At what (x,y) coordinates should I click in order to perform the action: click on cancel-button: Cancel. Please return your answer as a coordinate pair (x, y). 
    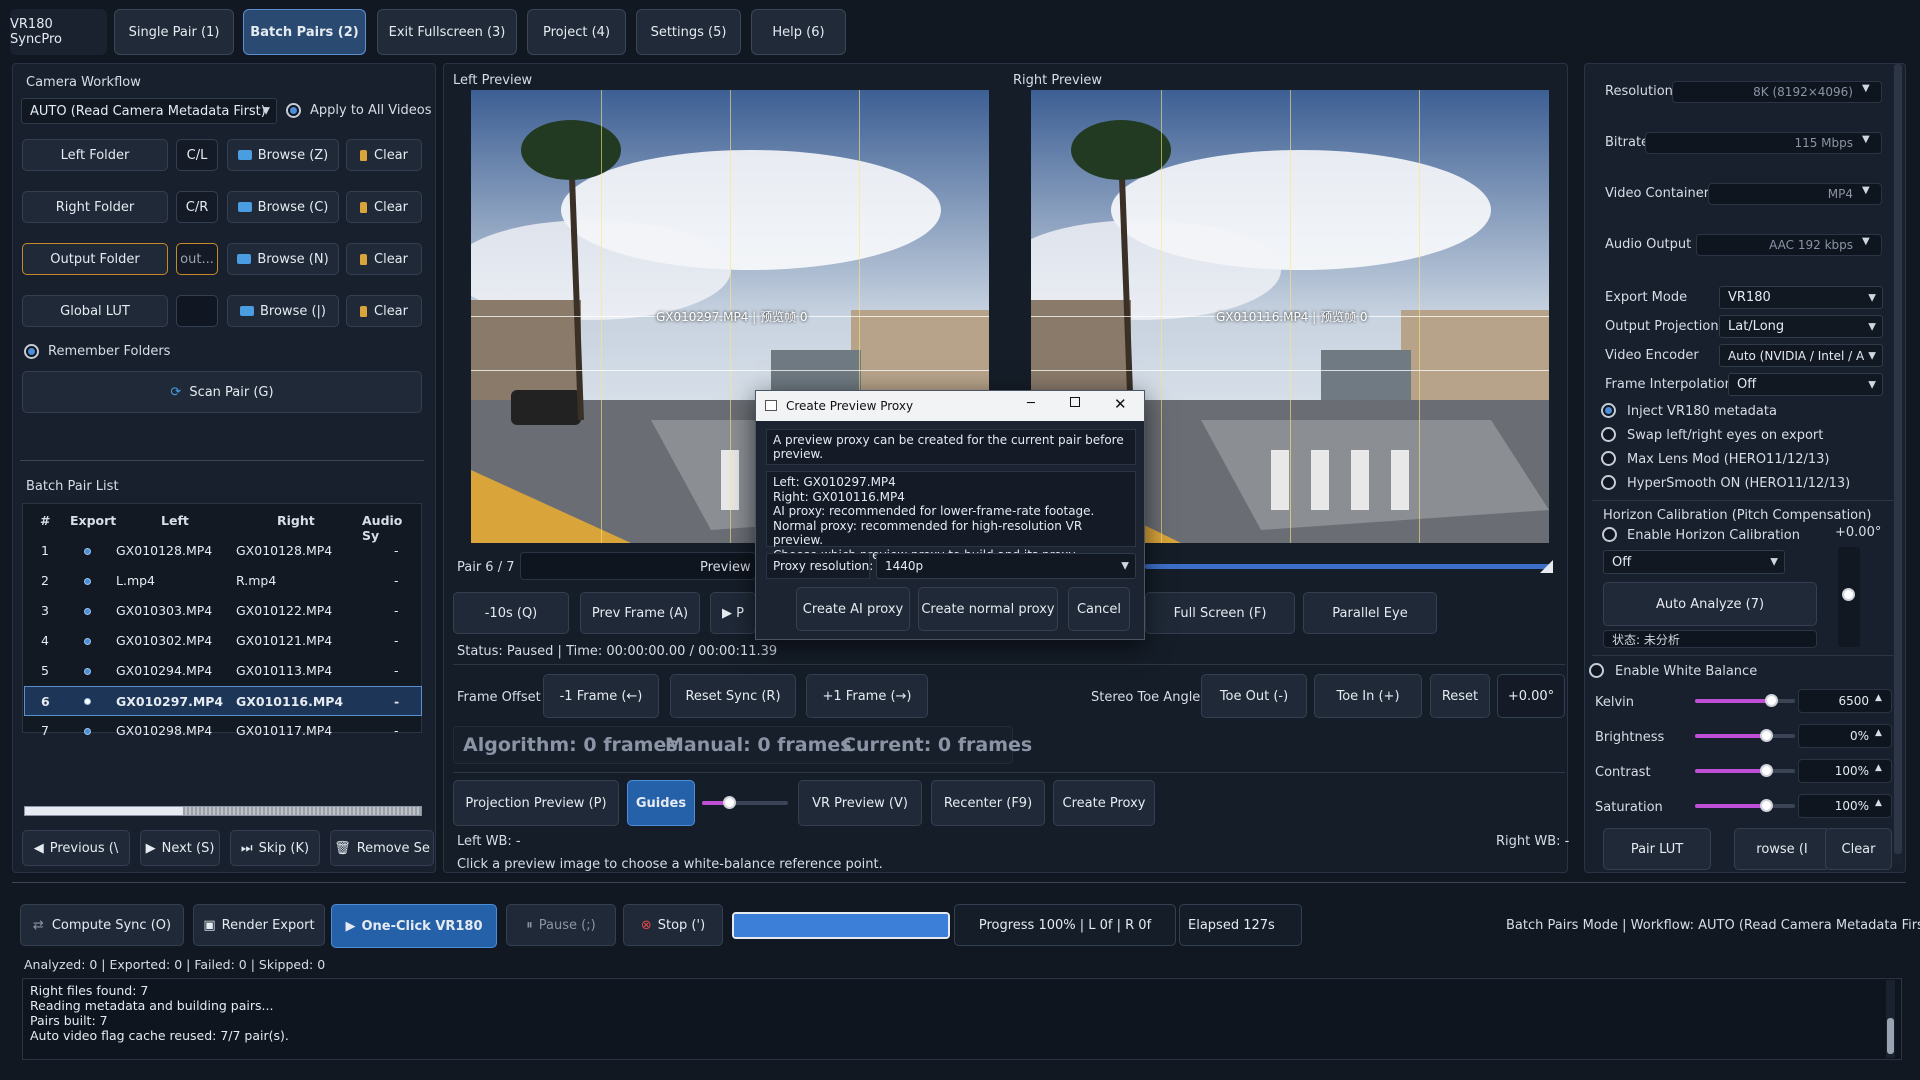
    Looking at the image, I should click on (1099, 609).